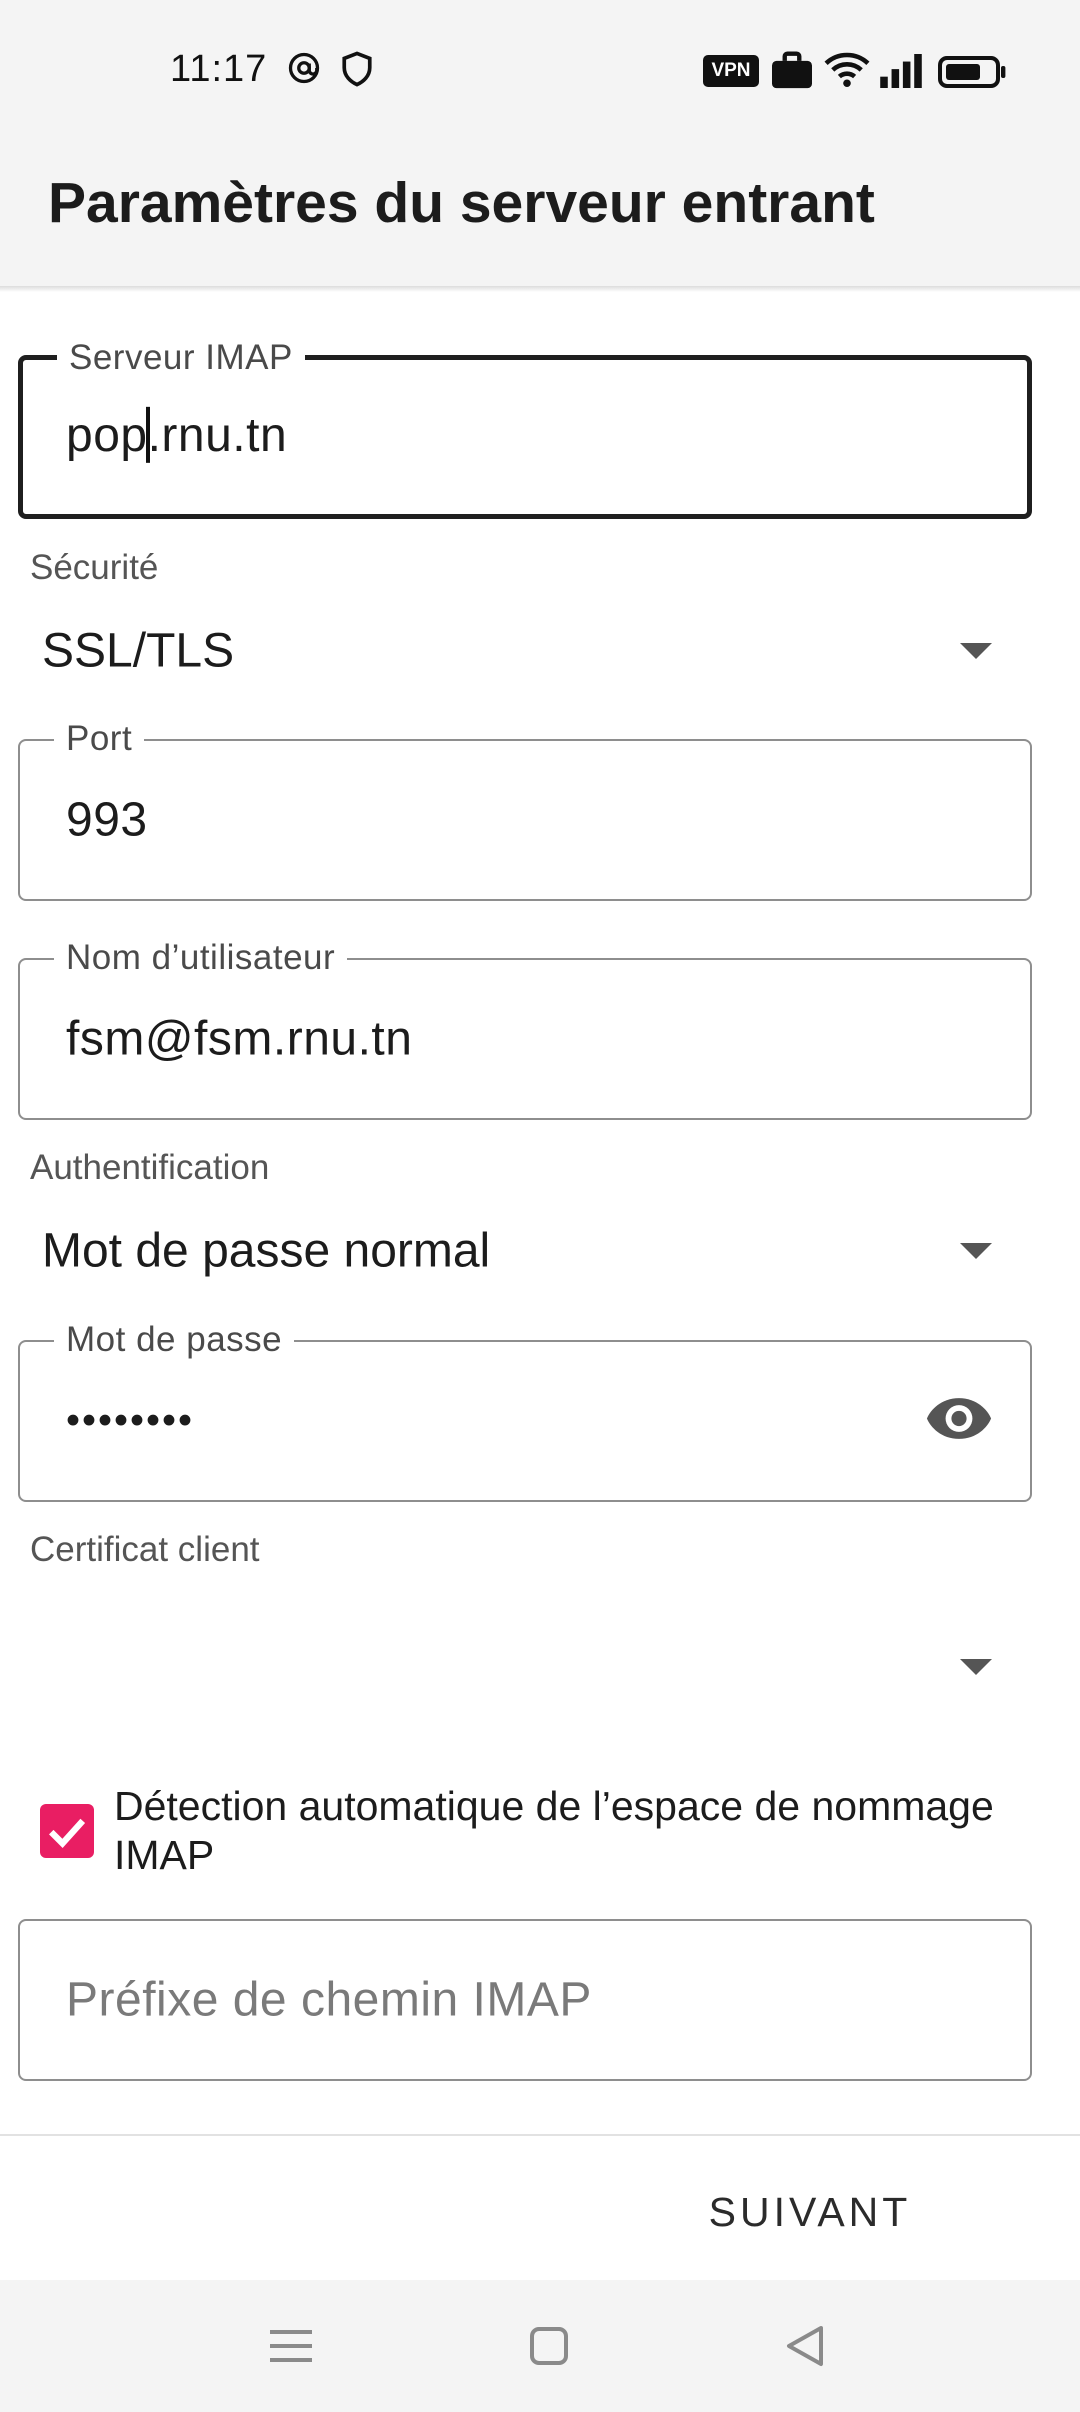 The width and height of the screenshot is (1080, 2412). Describe the element at coordinates (304, 70) in the screenshot. I see `at-sign-icon` at that location.